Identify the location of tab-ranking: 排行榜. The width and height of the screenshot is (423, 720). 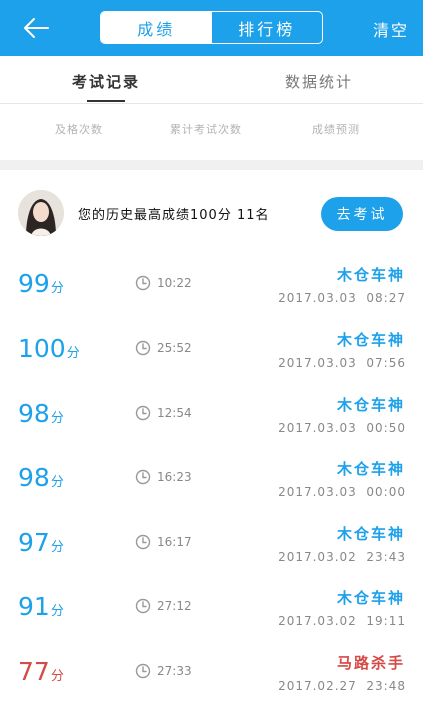
(267, 27).